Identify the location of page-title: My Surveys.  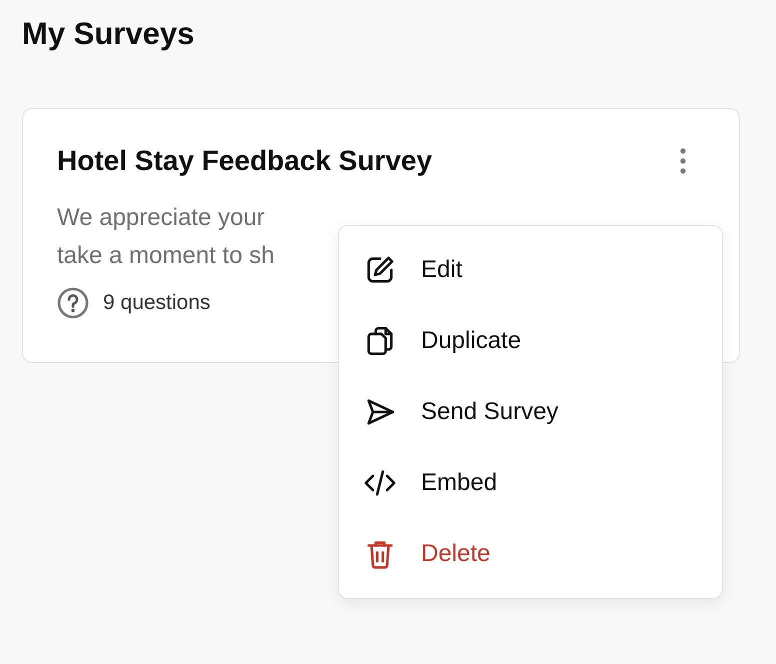
(108, 34).